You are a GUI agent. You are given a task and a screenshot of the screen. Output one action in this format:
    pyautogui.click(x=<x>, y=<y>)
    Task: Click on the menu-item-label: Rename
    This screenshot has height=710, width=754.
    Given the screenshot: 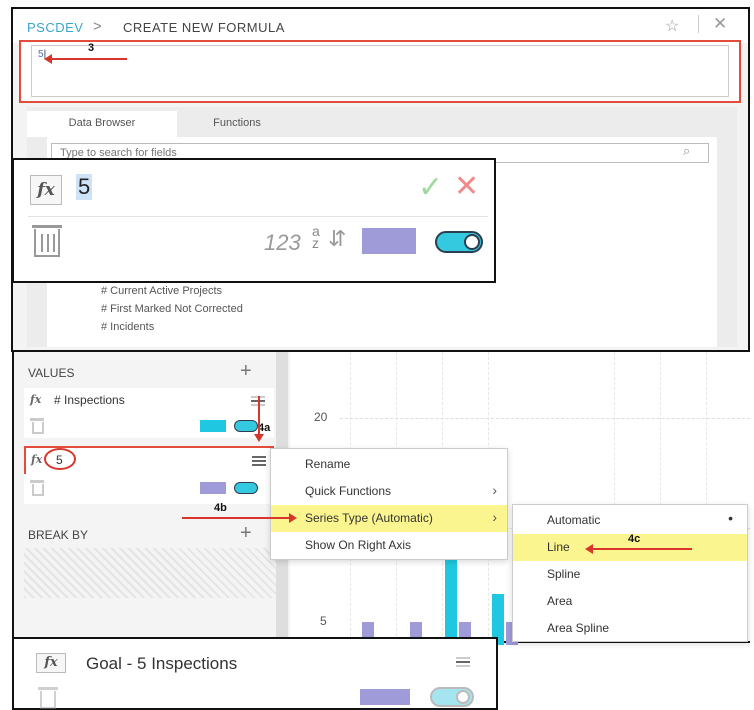 What is the action you would take?
    pyautogui.click(x=328, y=464)
    